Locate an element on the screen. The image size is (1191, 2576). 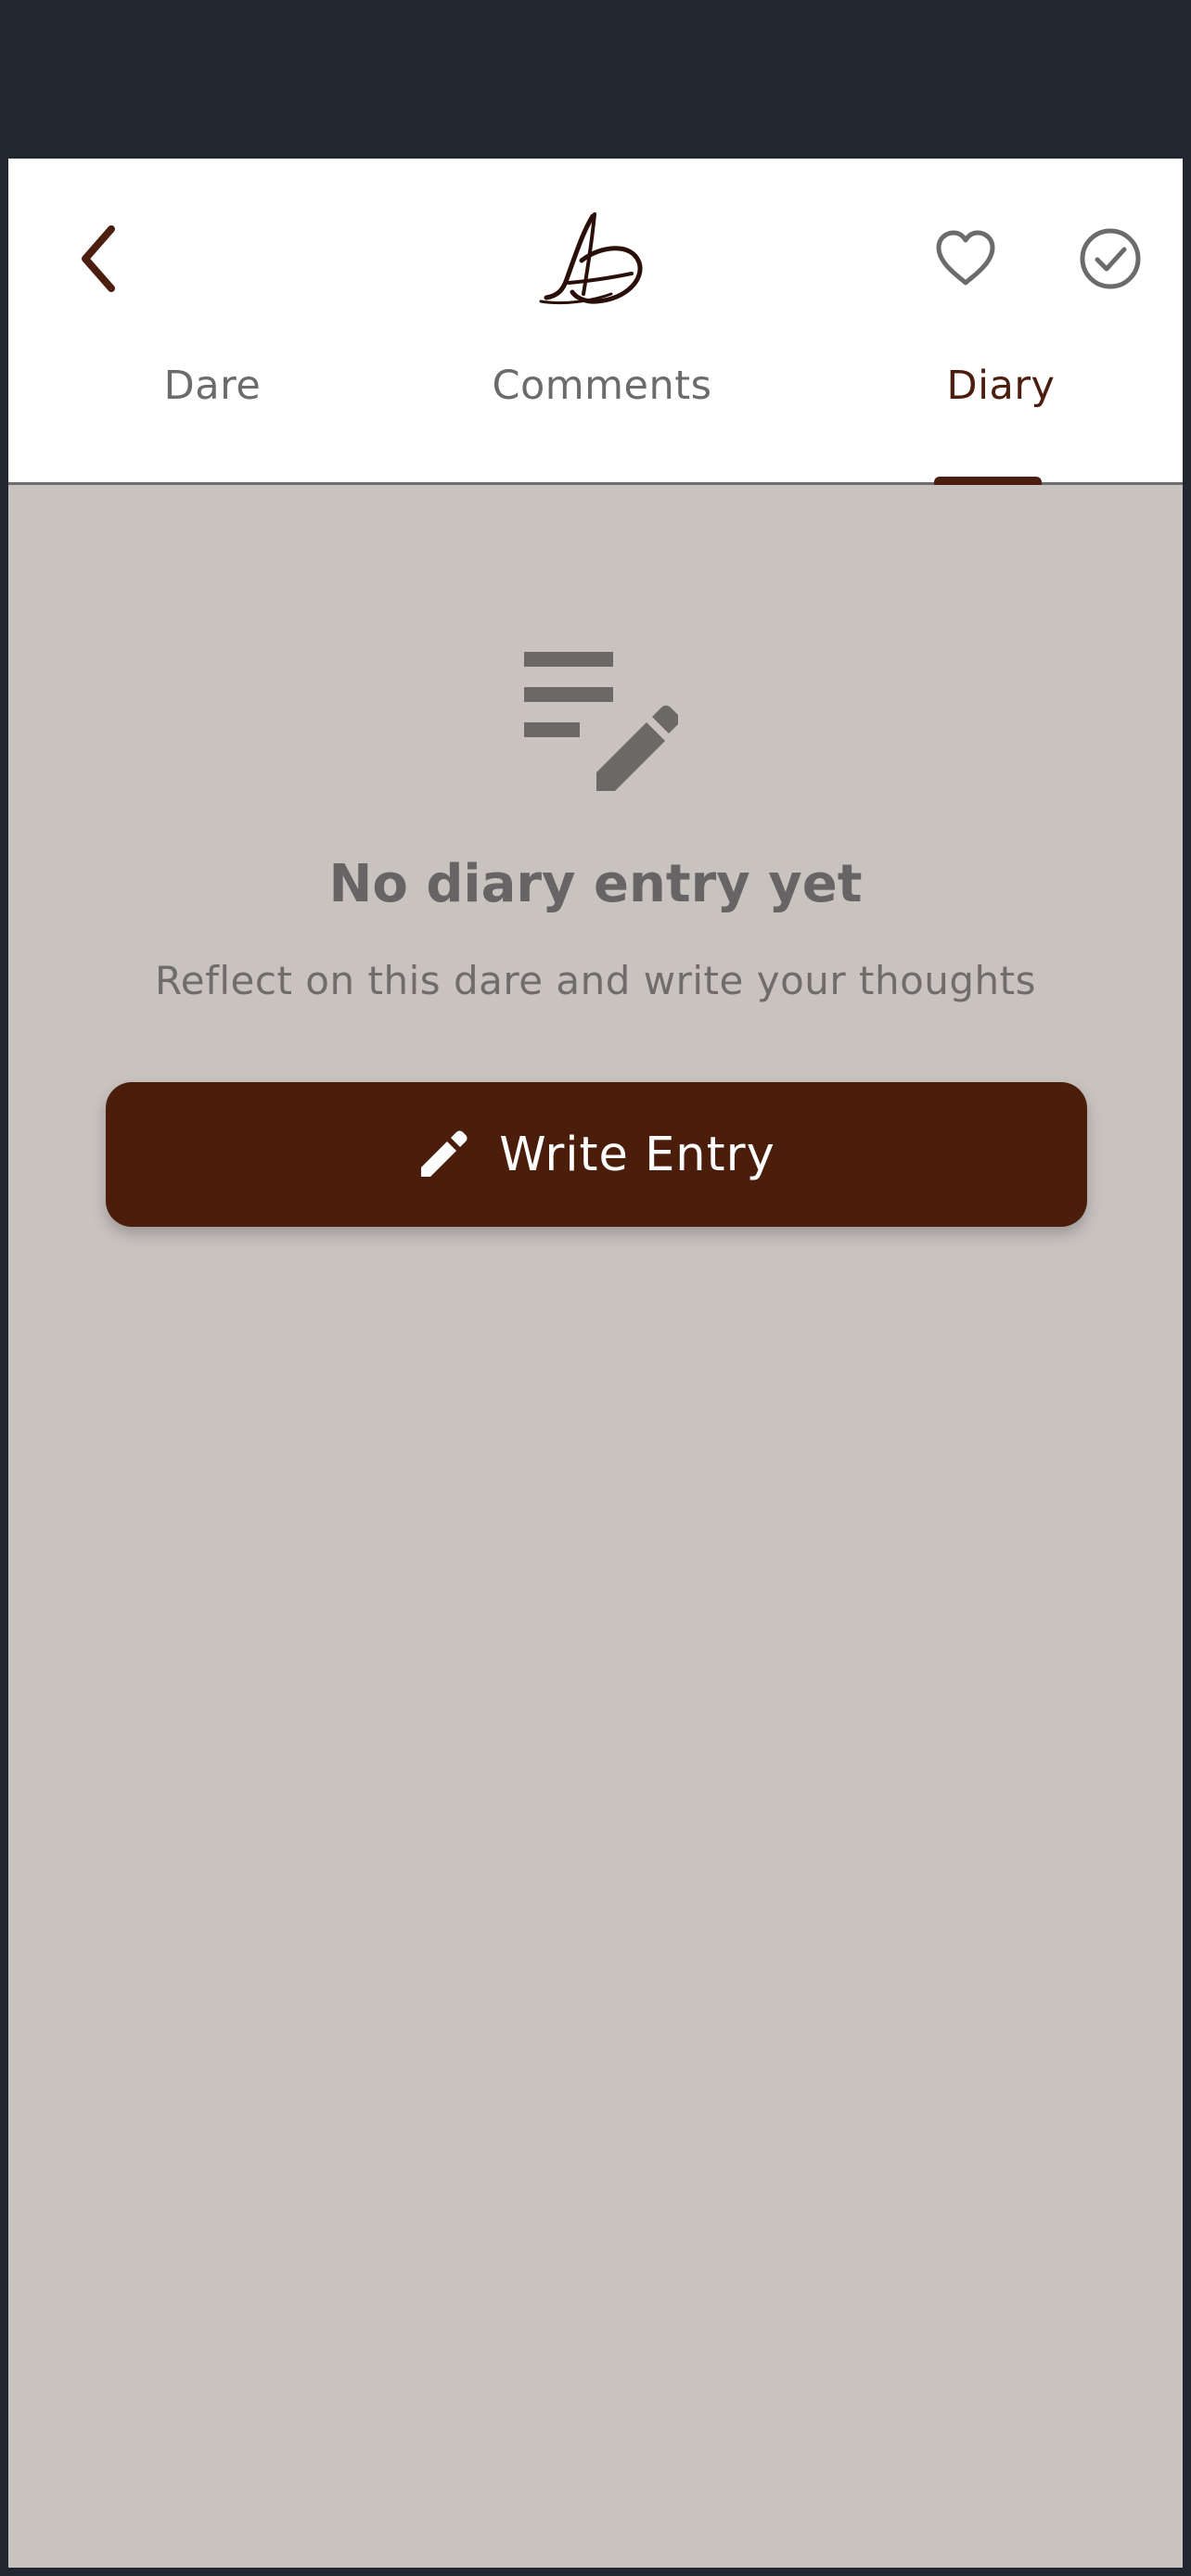
empty-state-title: No diary entry yet is located at coordinates (595, 884).